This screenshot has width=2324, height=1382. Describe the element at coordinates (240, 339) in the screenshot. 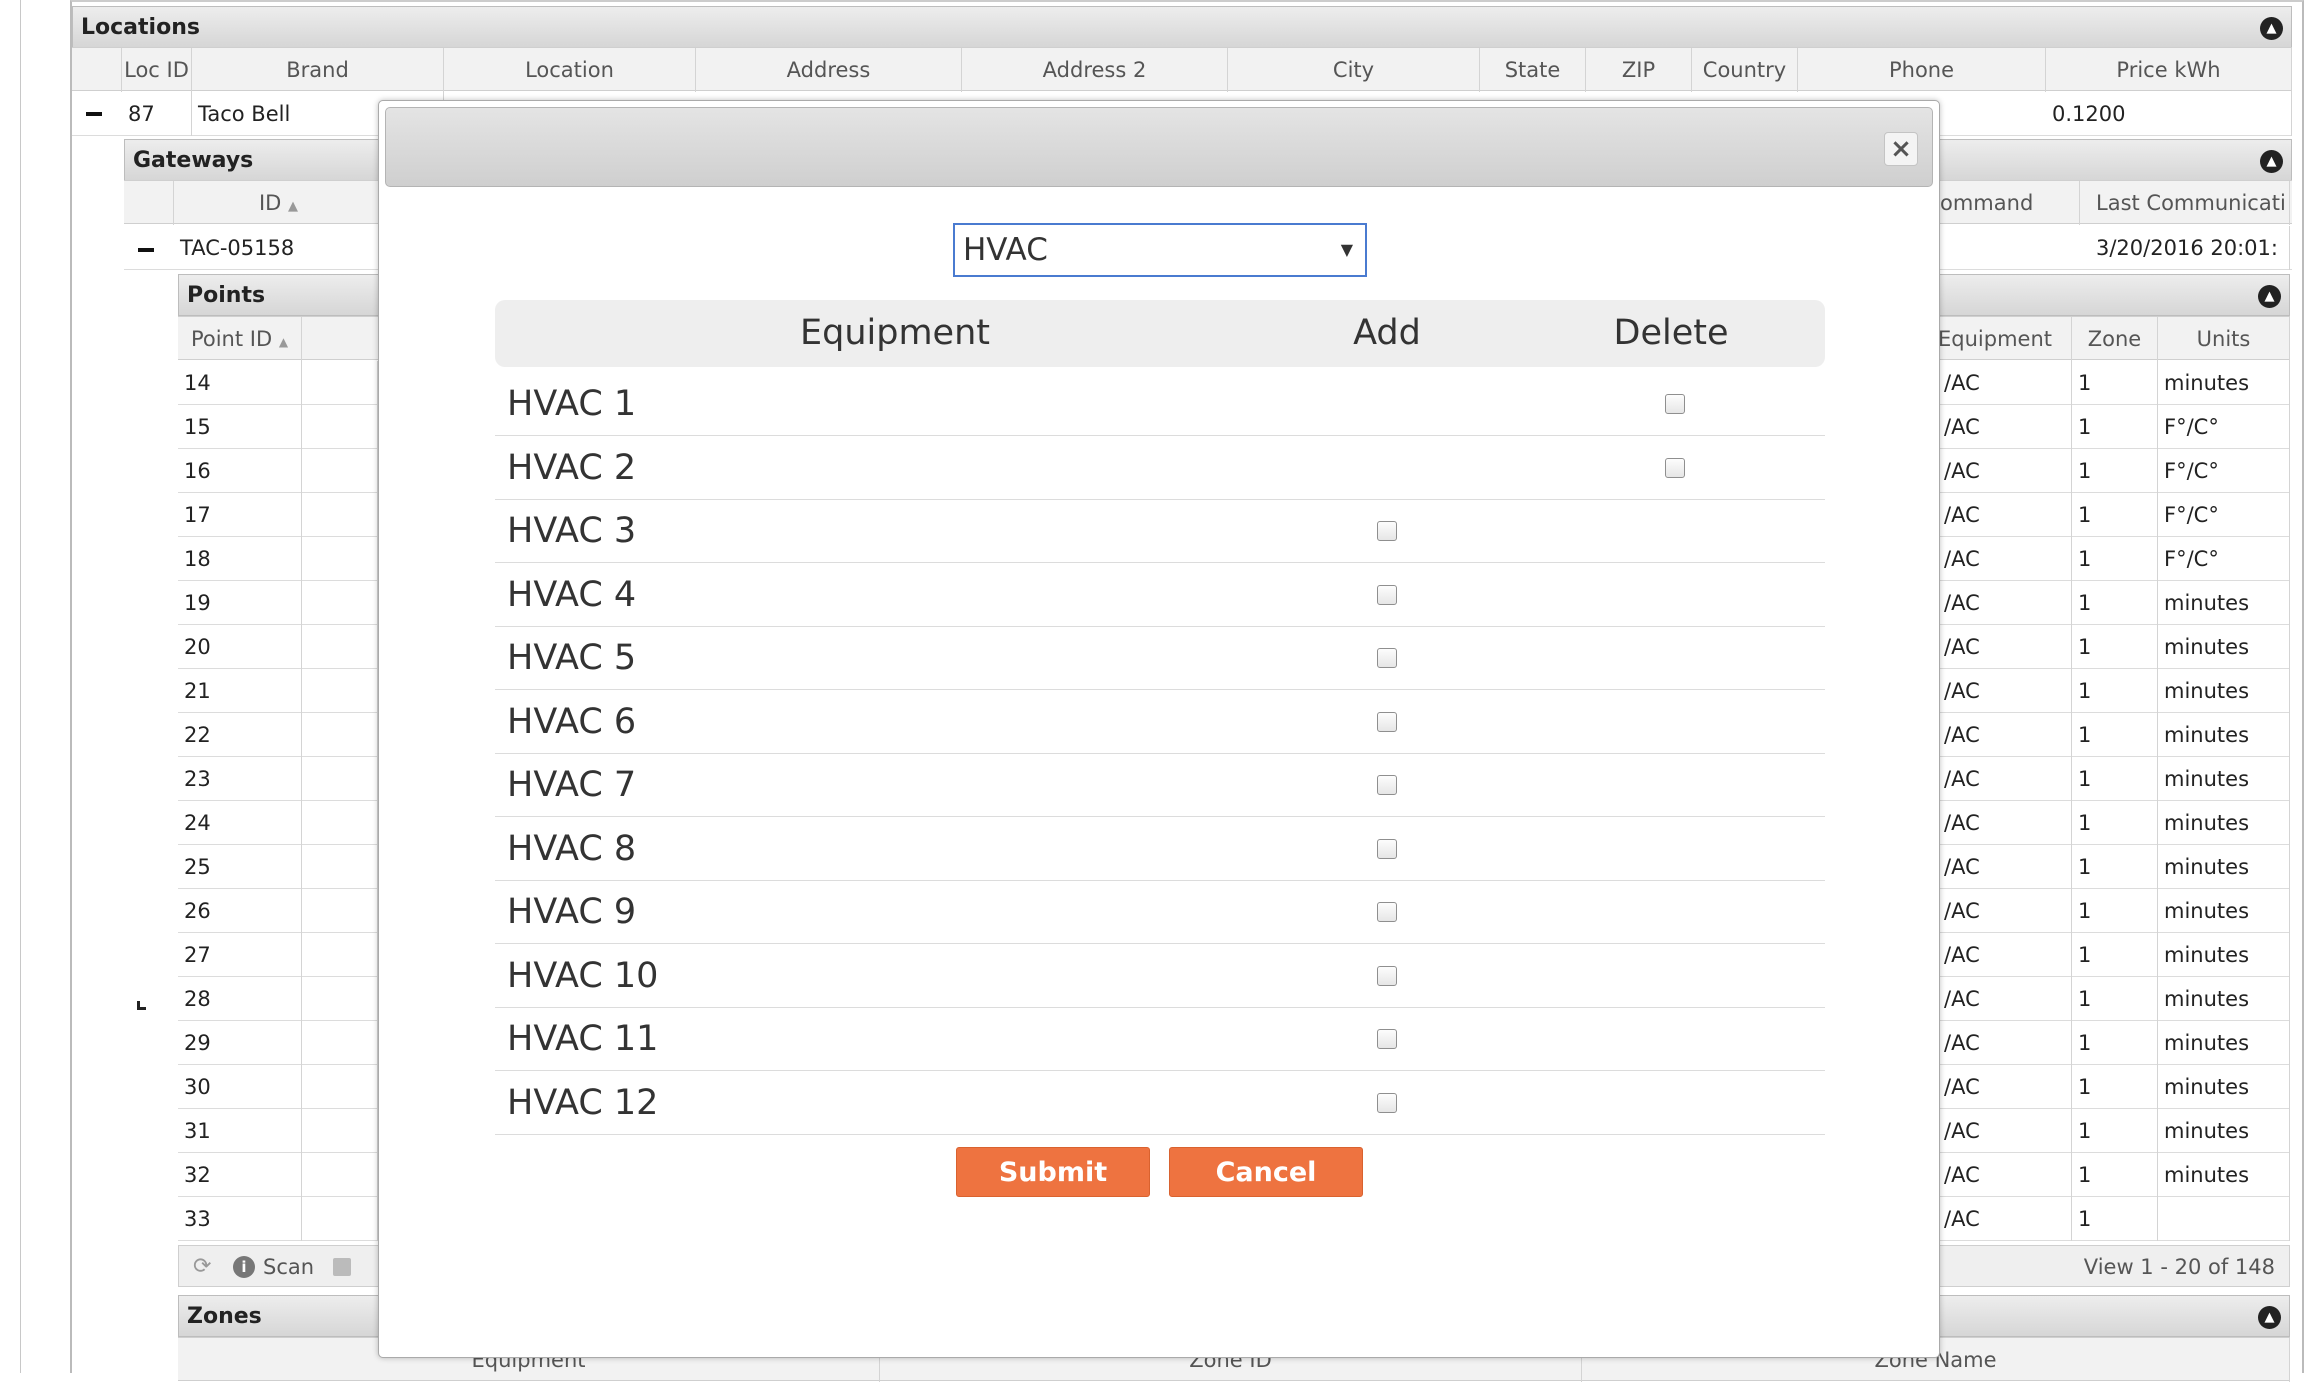

I see `col-point-id: Point ID ▲` at that location.